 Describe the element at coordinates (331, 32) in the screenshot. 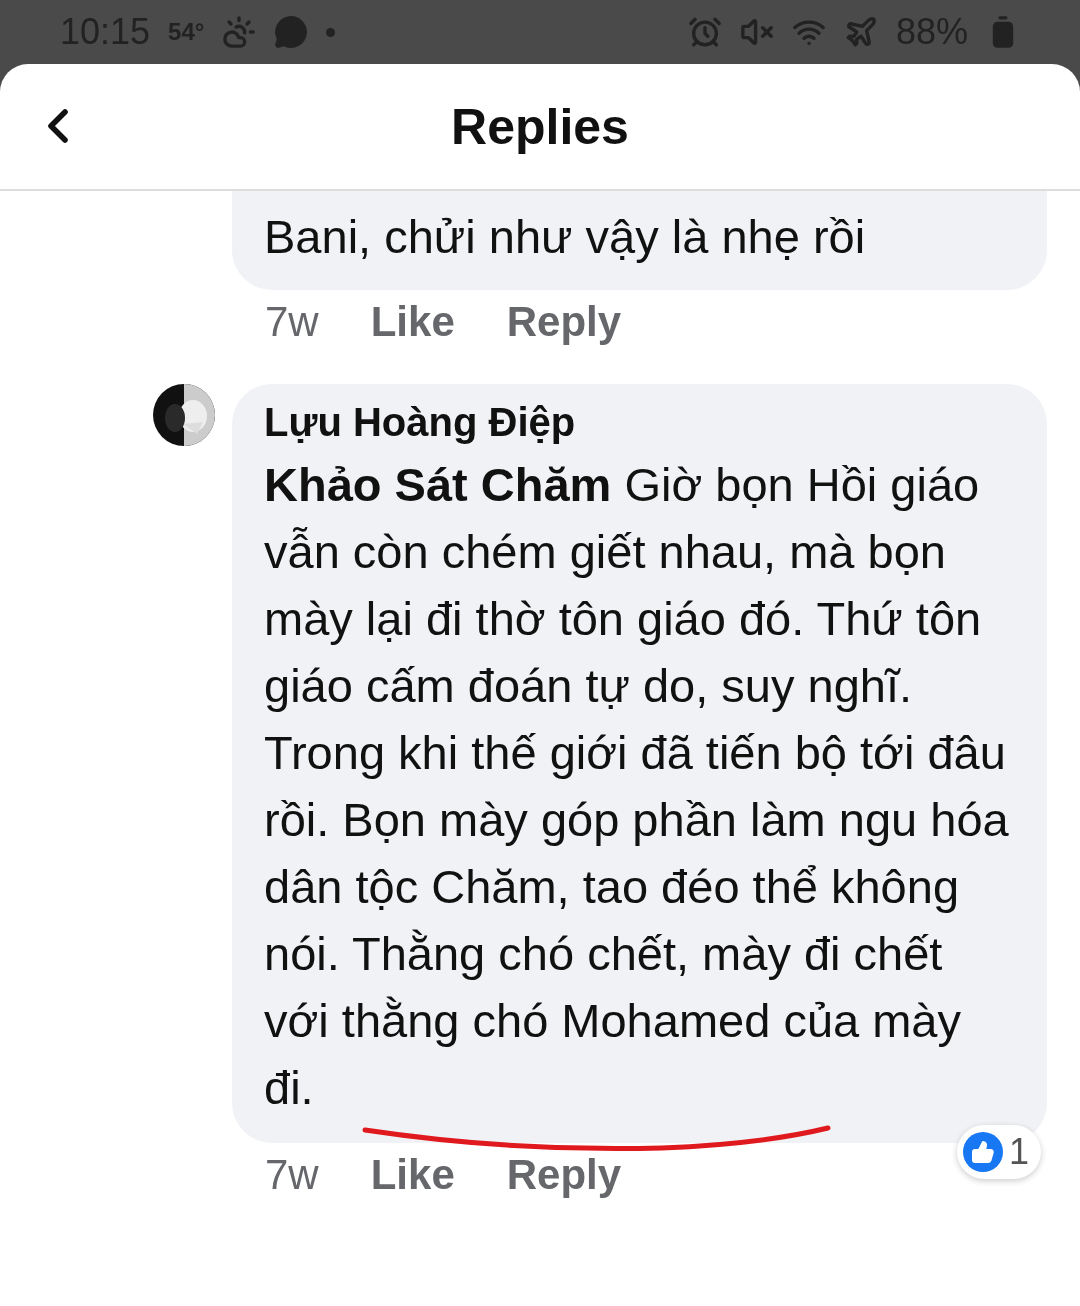

I see `notification-dot` at that location.